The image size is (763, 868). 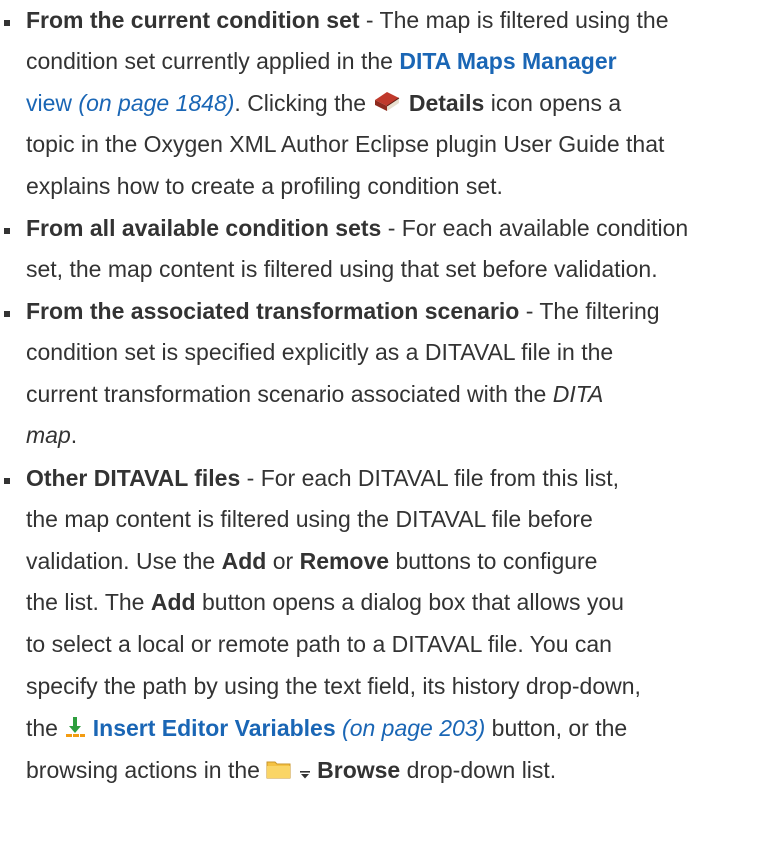 What do you see at coordinates (214, 728) in the screenshot?
I see `insert-editor-variables-link: Insert Editor Variables` at bounding box center [214, 728].